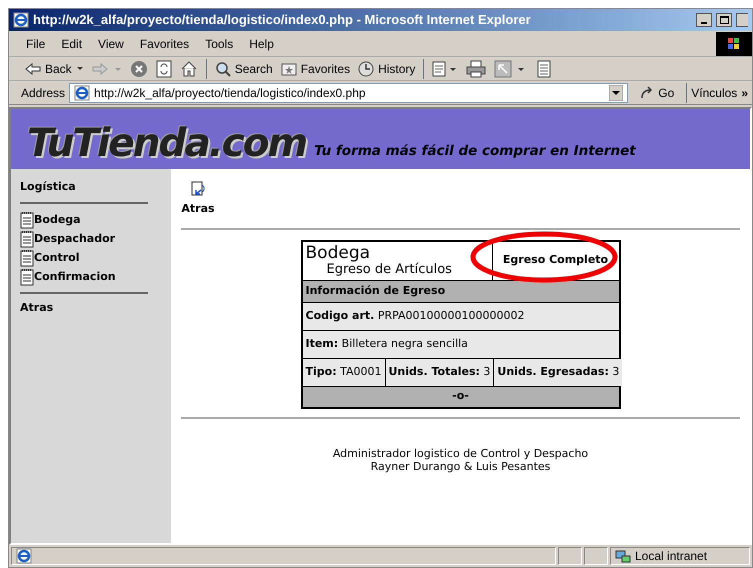 Image resolution: width=753 pixels, height=568 pixels. I want to click on menu-item: File, so click(35, 43).